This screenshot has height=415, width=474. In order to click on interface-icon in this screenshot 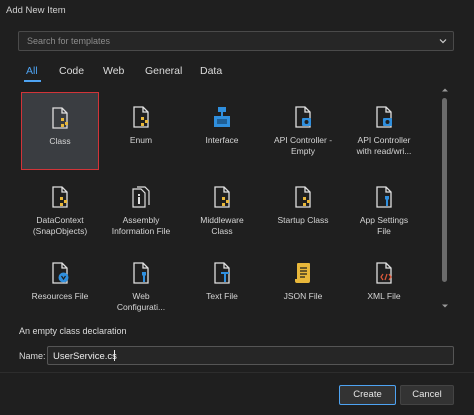, I will do `click(222, 117)`.